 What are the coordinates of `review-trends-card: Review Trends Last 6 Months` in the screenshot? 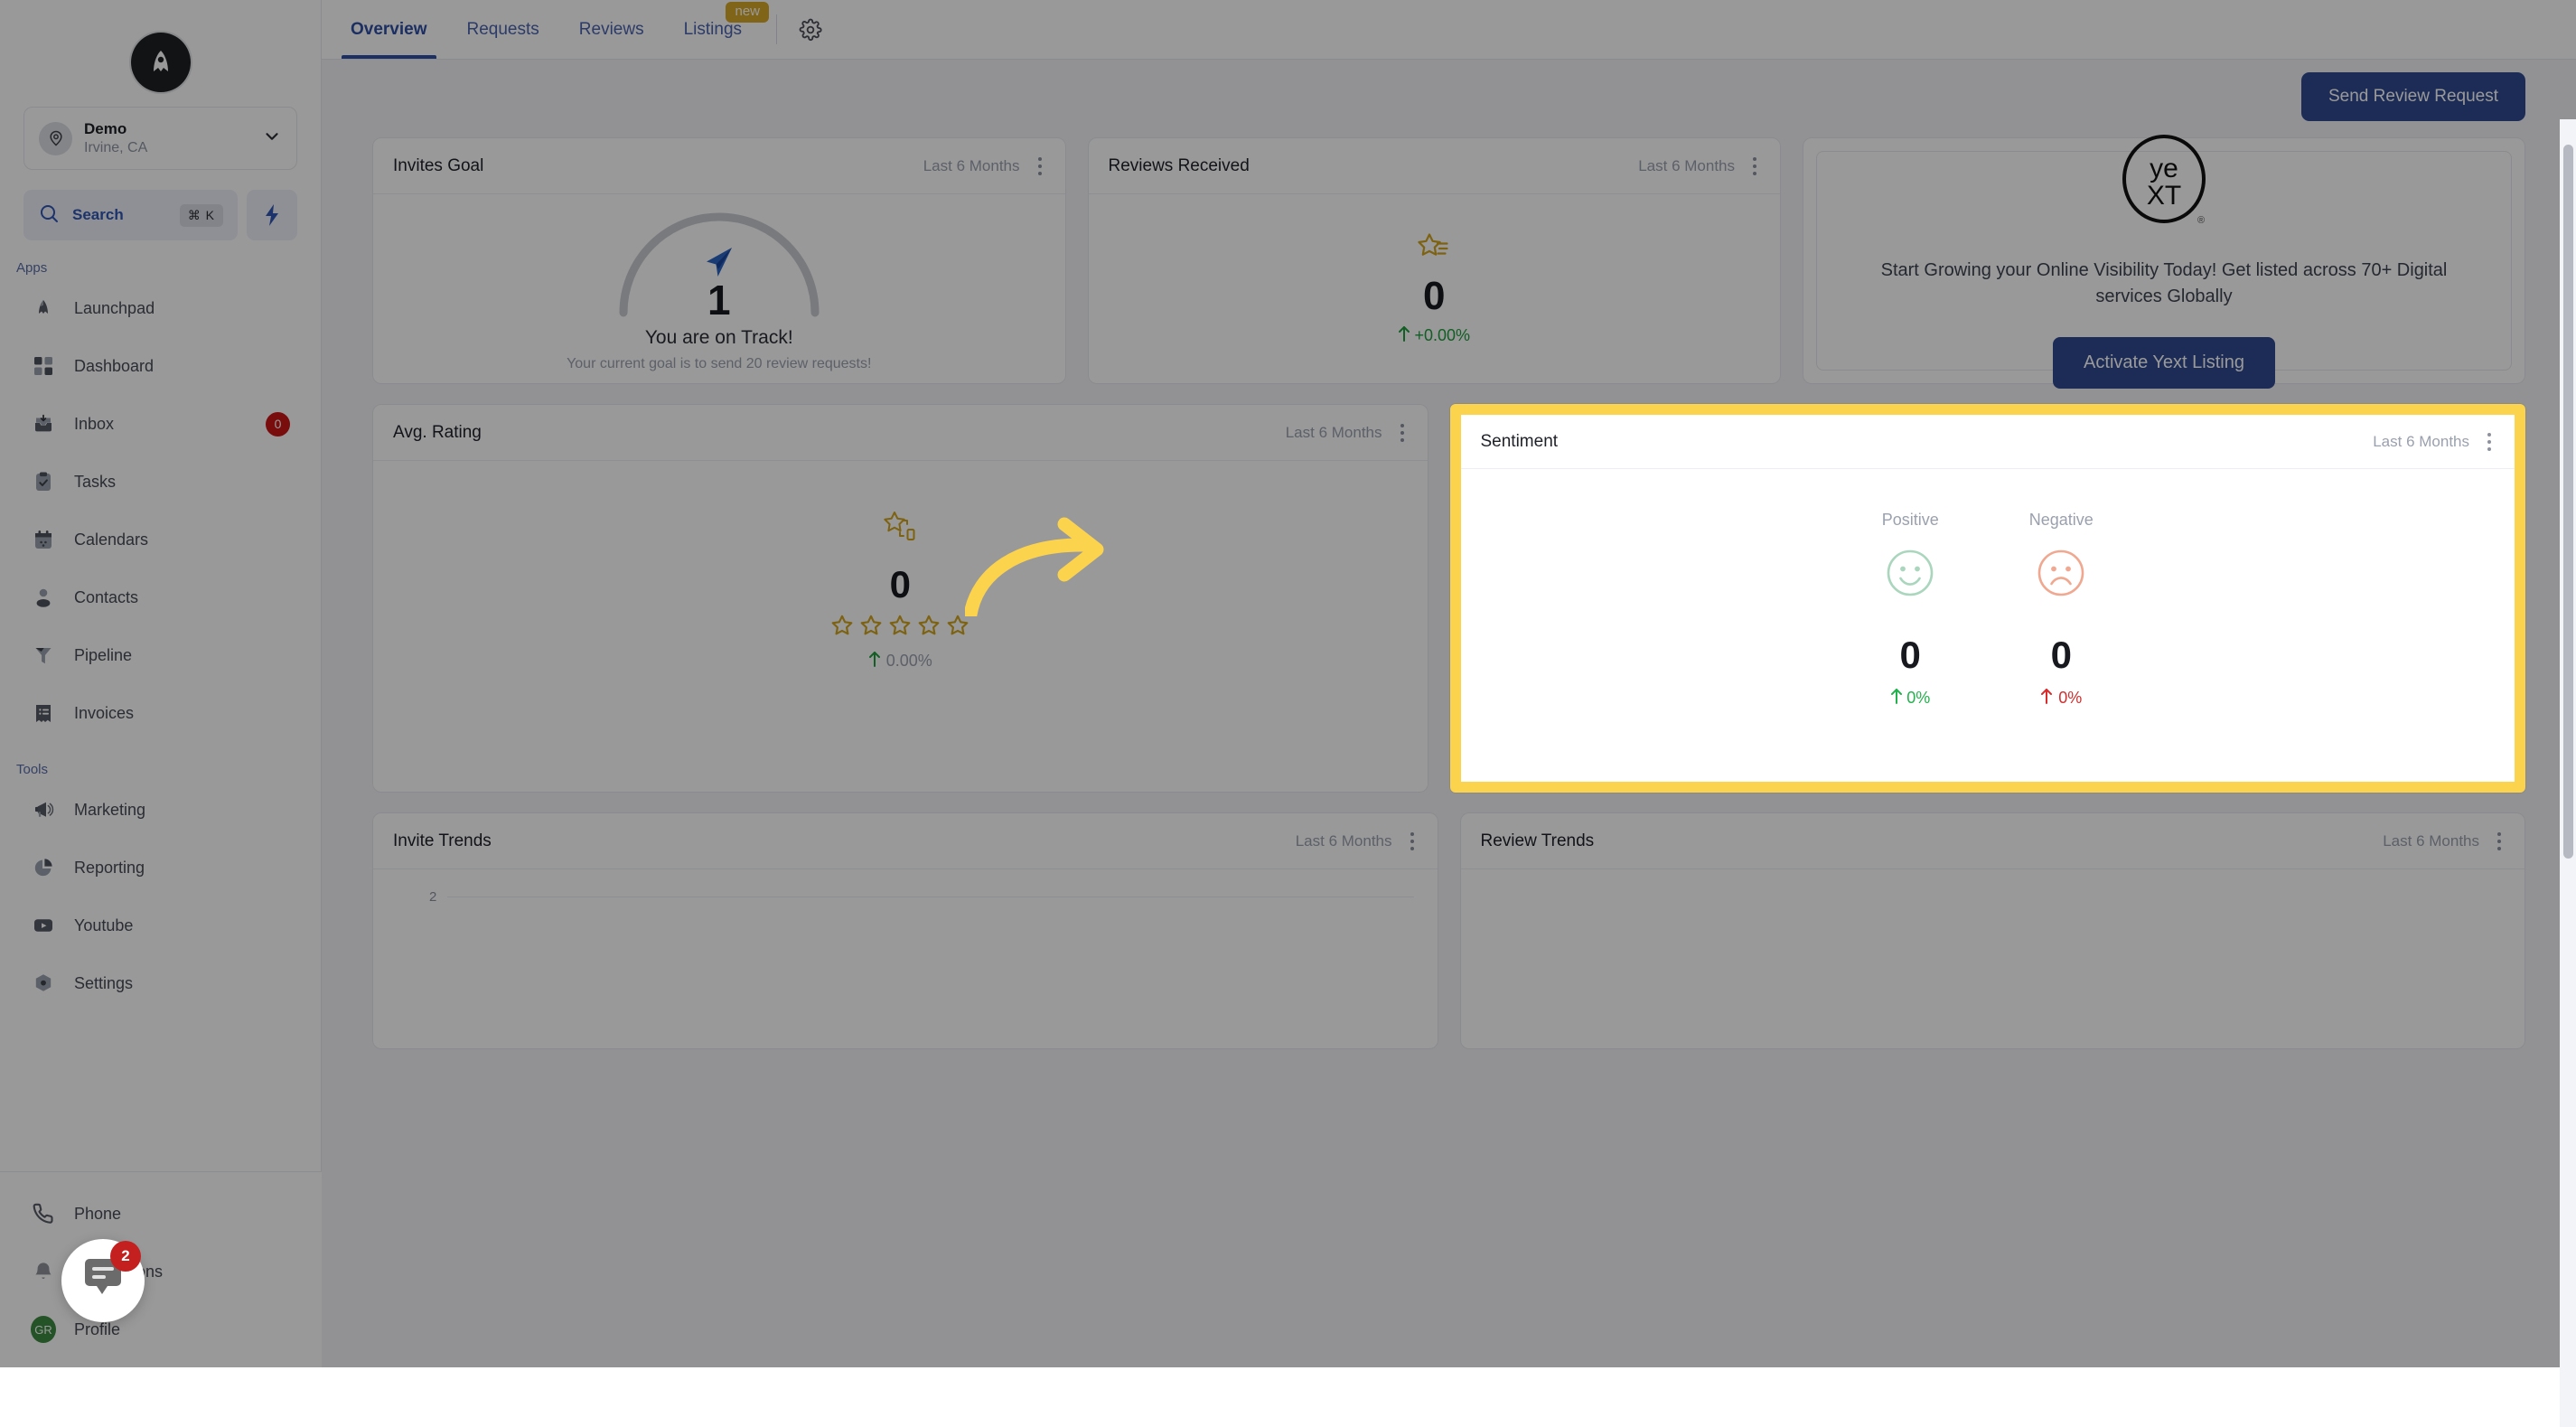 It's located at (1993, 930).